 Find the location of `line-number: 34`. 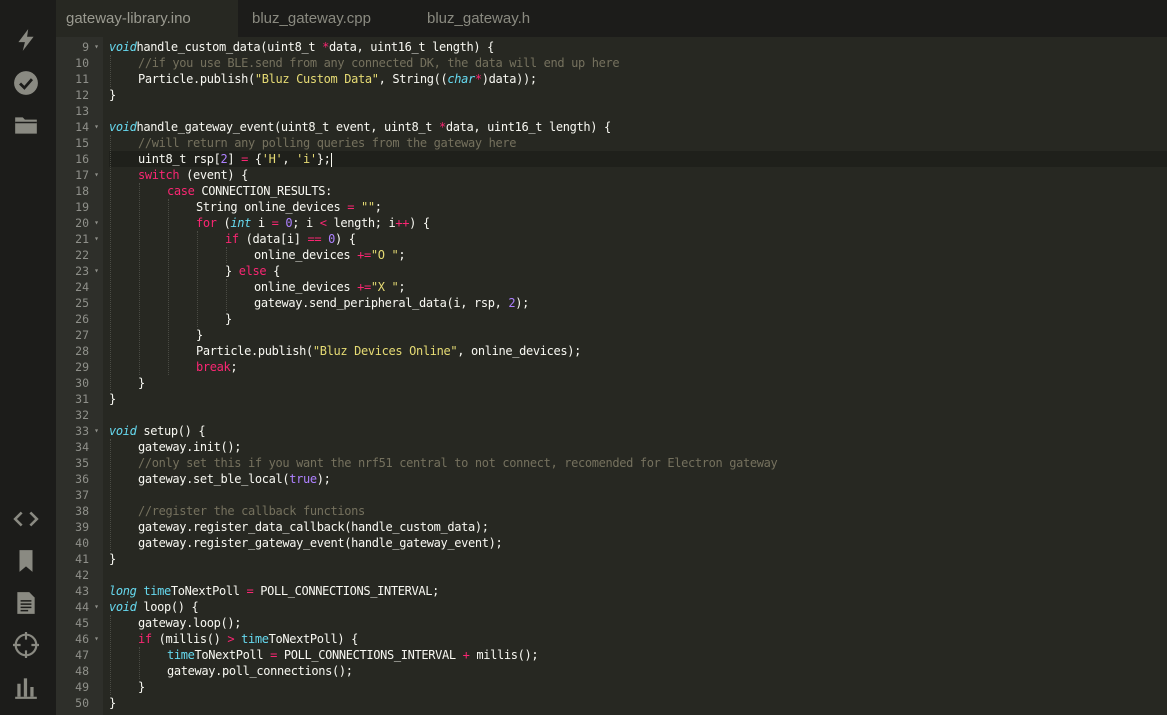

line-number: 34 is located at coordinates (79, 447).